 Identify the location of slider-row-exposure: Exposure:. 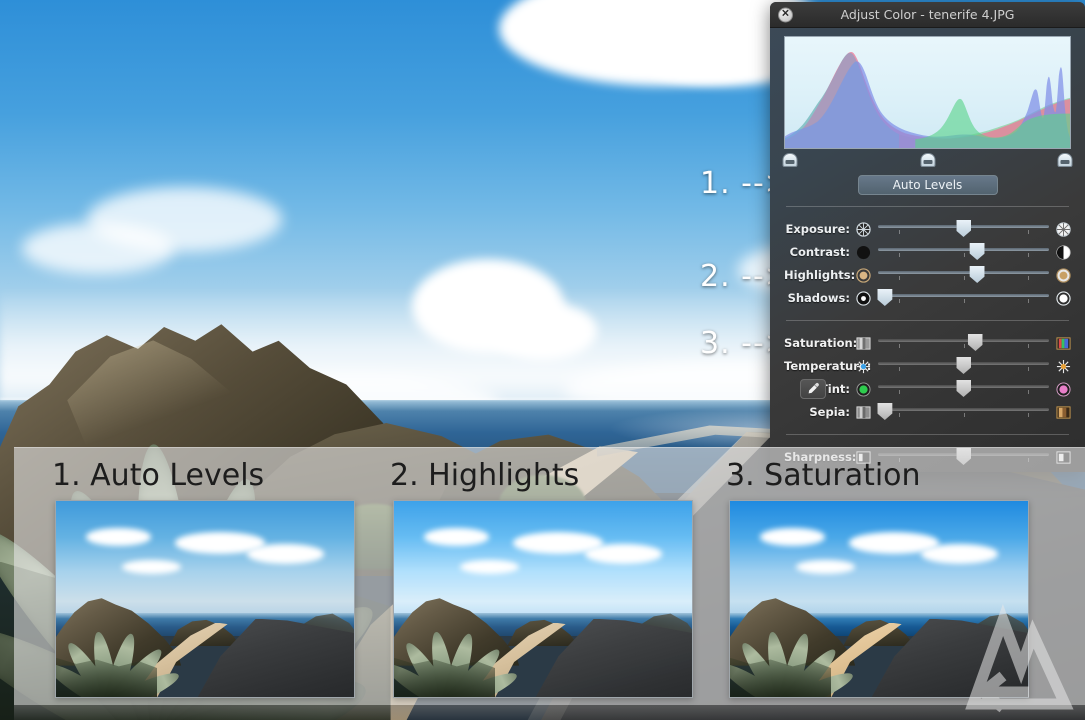
(927, 229).